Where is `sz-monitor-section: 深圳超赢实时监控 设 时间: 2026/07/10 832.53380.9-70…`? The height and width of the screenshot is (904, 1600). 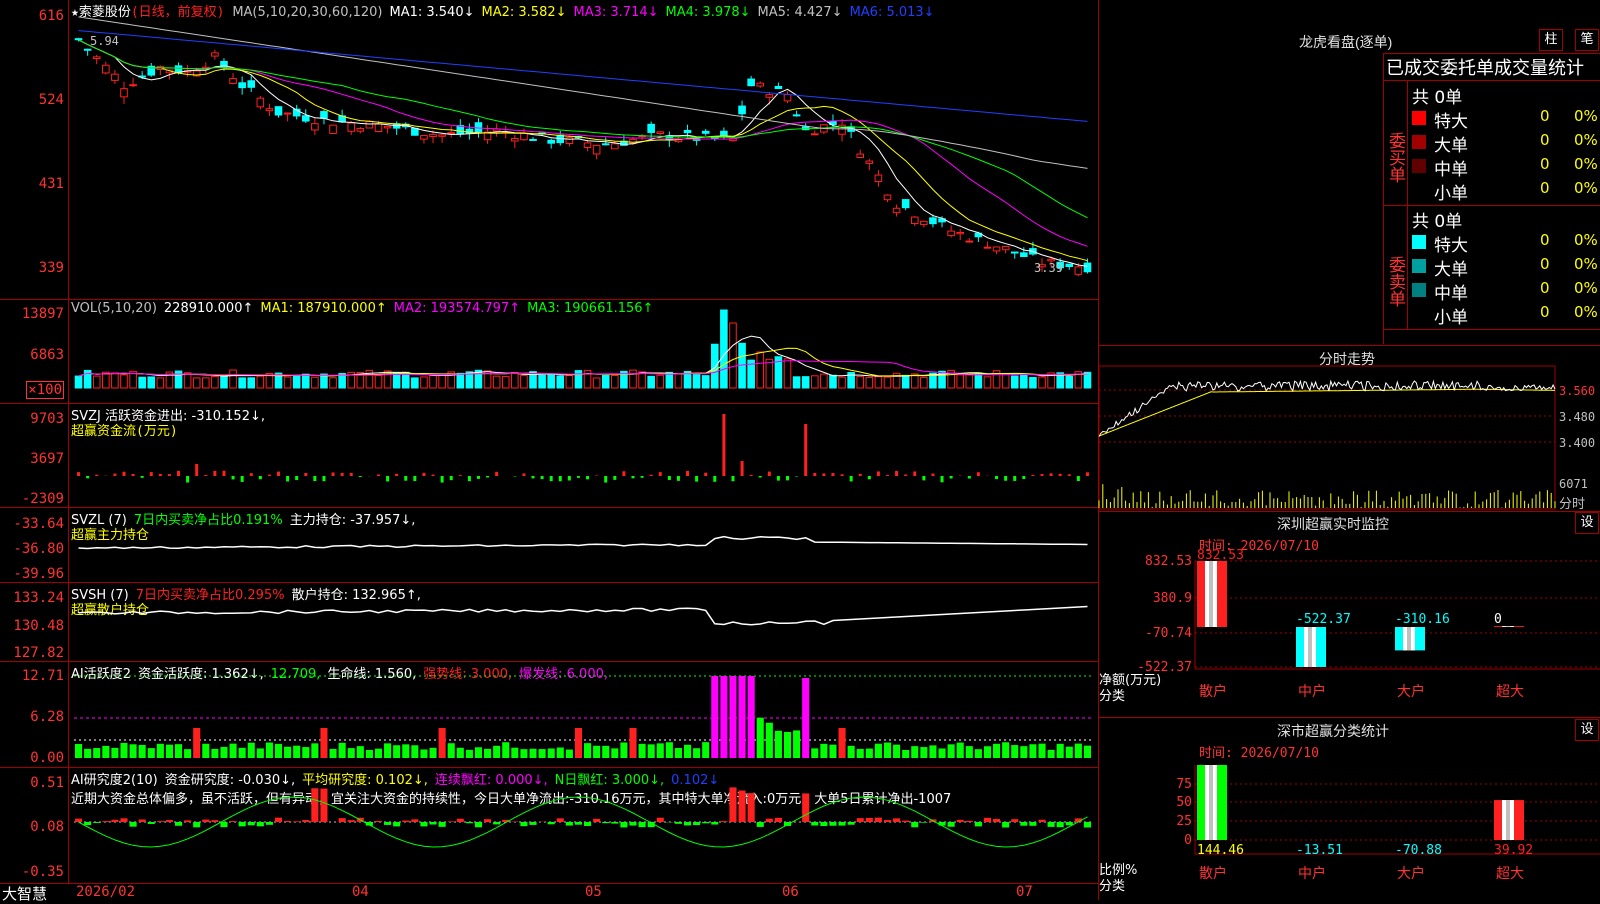 sz-monitor-section: 深圳超赢实时监控 设 时间: 2026/07/10 832.53380.9-70… is located at coordinates (1349, 614).